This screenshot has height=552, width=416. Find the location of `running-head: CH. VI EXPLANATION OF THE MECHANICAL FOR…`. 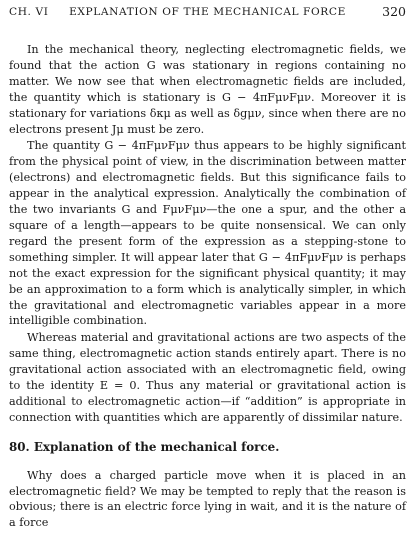

running-head: CH. VI EXPLANATION OF THE MECHANICAL FOR… is located at coordinates (207, 12).